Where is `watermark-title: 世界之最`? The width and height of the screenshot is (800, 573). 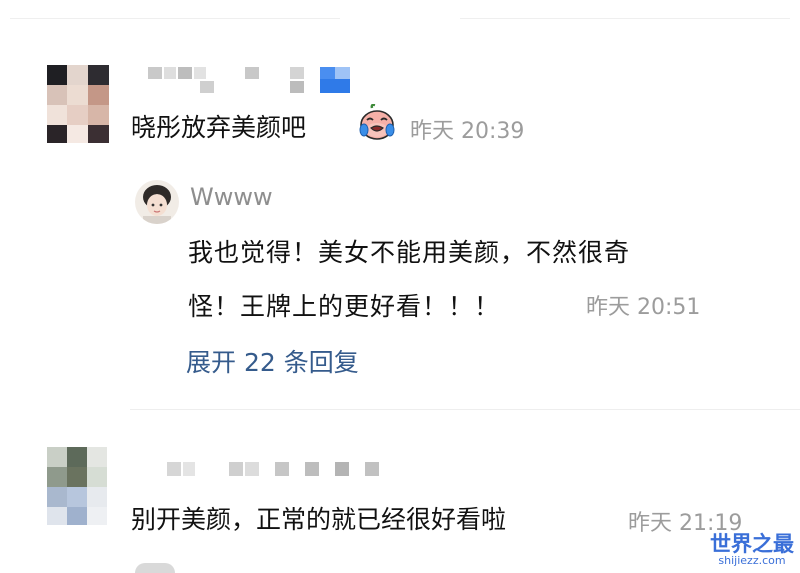
watermark-title: 世界之最 is located at coordinates (752, 544).